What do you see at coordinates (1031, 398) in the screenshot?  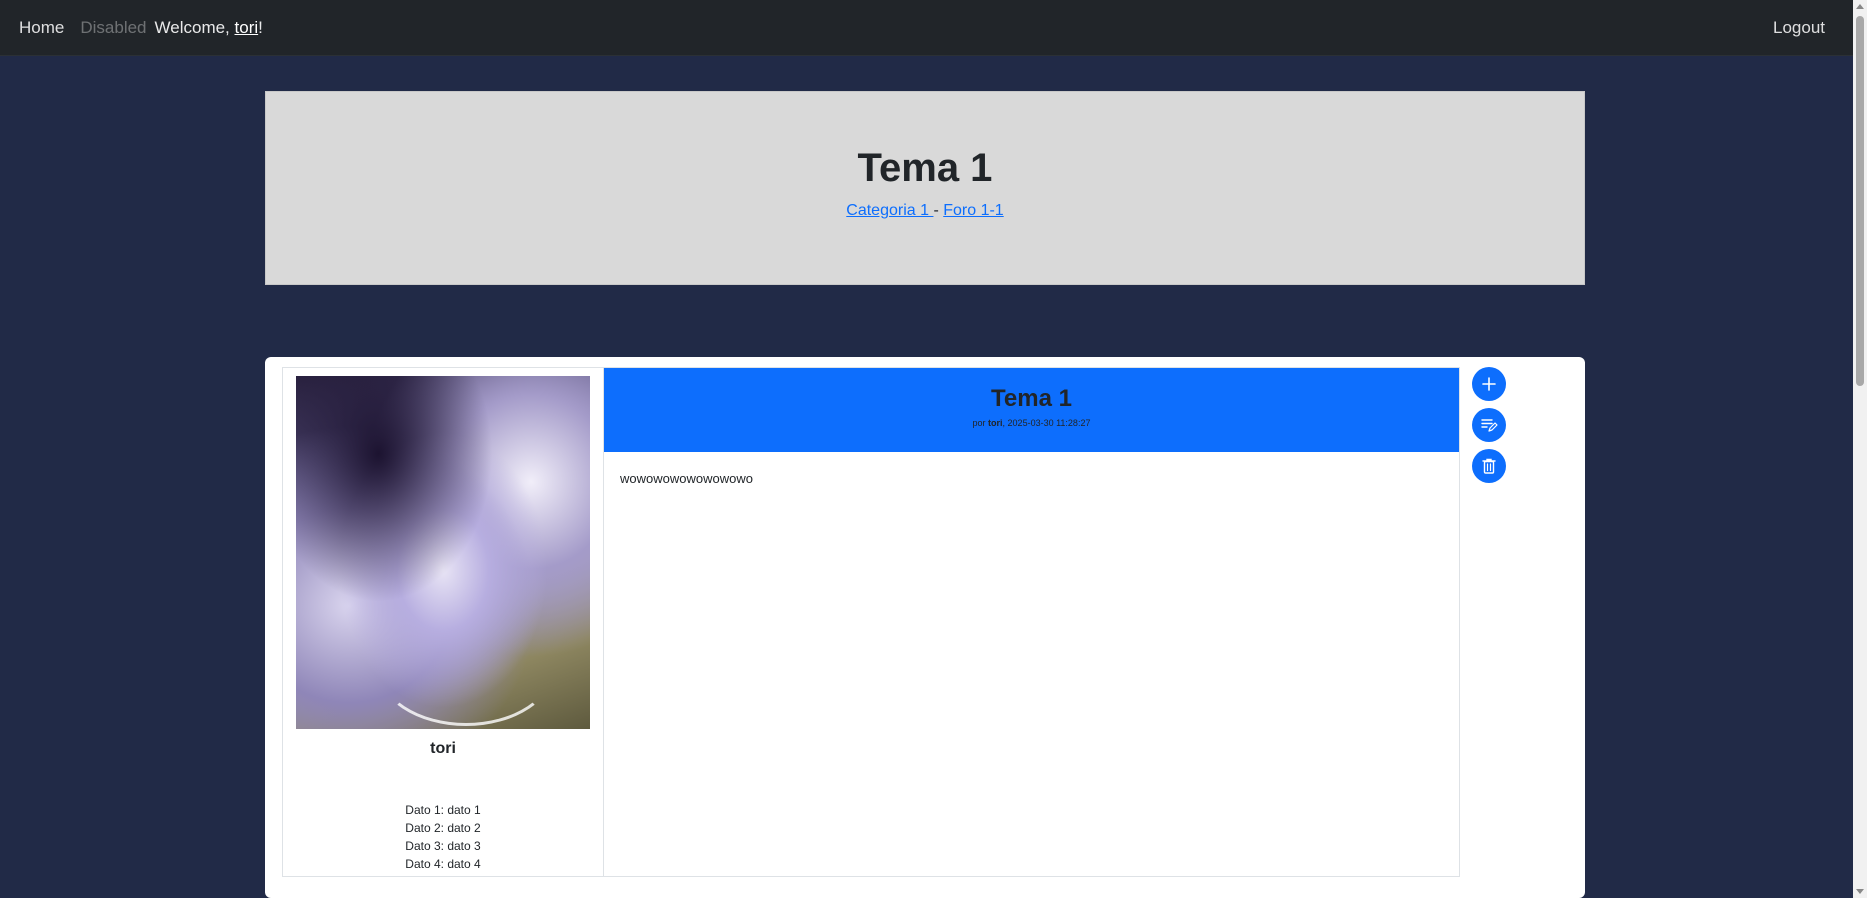 I see `post-title: Tema 1` at bounding box center [1031, 398].